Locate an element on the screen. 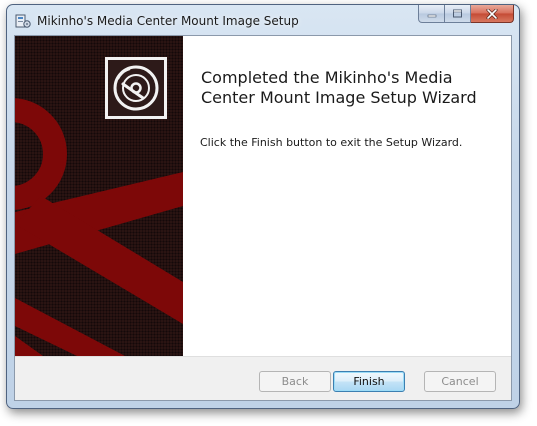 Image resolution: width=537 pixels, height=426 pixels. maximize-button is located at coordinates (458, 14).